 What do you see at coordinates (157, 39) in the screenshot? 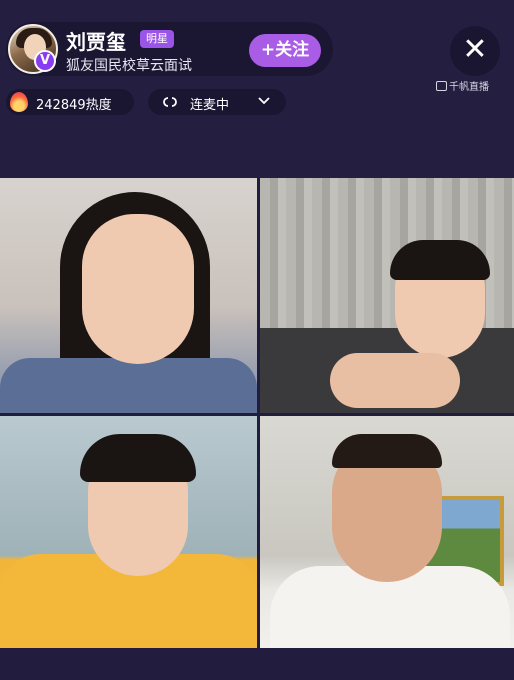
I see `star-badge: 明星` at bounding box center [157, 39].